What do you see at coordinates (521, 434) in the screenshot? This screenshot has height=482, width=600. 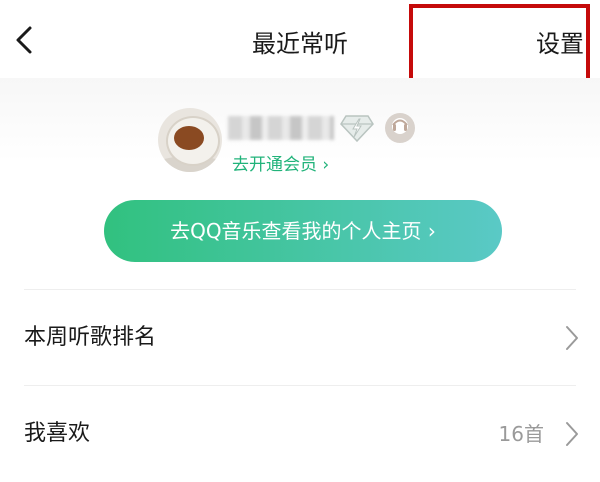 I see `favorites-count: 16首` at bounding box center [521, 434].